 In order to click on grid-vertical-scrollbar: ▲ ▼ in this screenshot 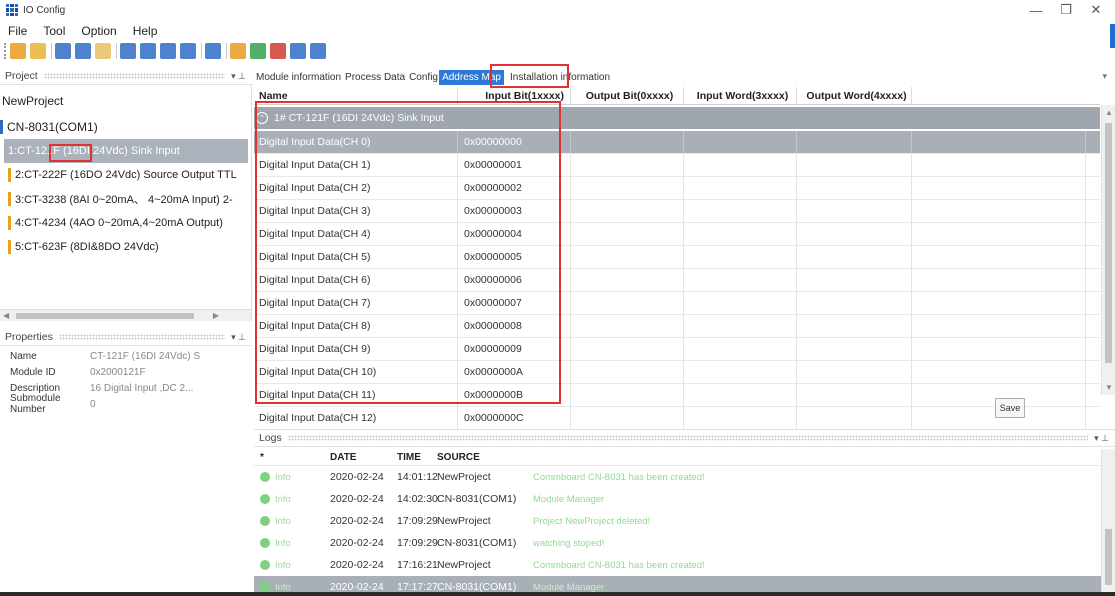, I will do `click(1108, 250)`.